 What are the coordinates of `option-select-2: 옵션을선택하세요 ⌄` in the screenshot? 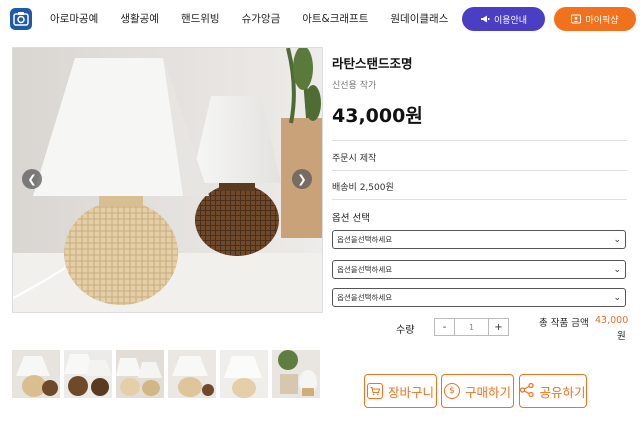 It's located at (479, 269).